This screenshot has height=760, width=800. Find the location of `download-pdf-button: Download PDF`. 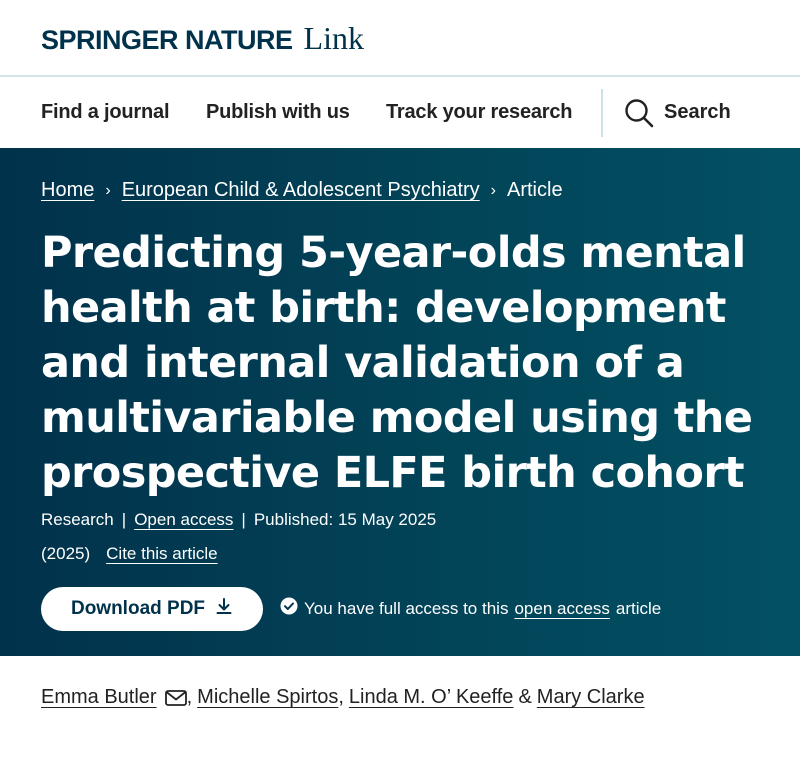

download-pdf-button: Download PDF is located at coordinates (152, 609).